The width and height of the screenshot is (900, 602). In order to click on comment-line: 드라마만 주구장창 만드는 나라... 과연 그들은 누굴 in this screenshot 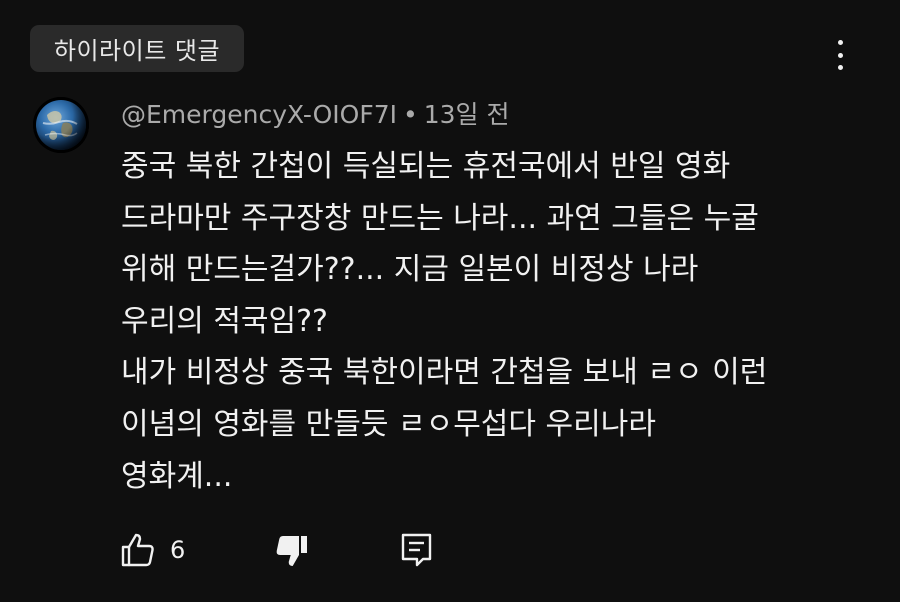, I will do `click(440, 218)`.